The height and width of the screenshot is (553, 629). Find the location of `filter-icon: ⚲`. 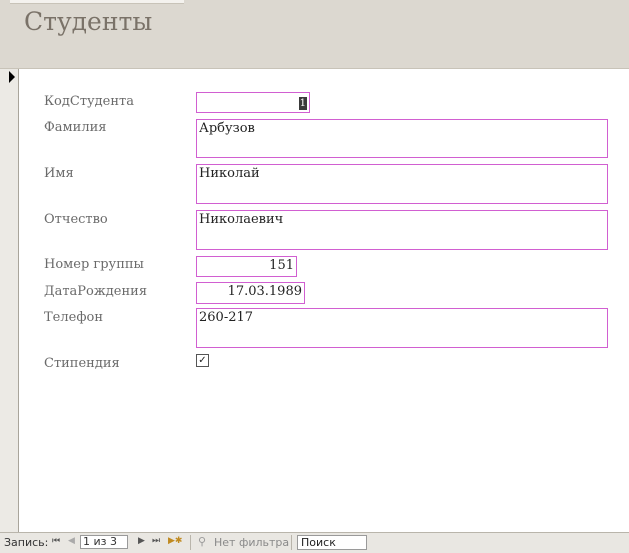

filter-icon: ⚲ is located at coordinates (202, 541).